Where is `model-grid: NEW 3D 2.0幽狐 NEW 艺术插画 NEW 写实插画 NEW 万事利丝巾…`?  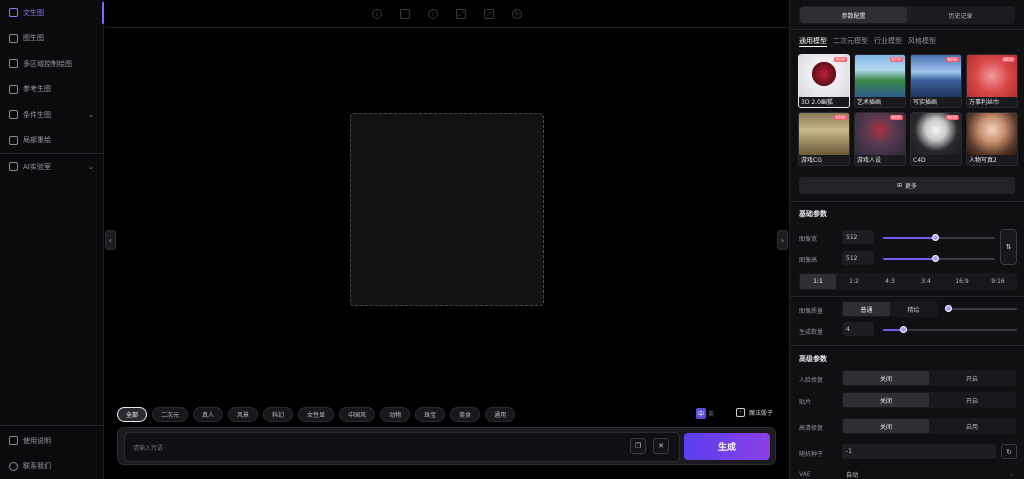 model-grid: NEW 3D 2.0幽狐 NEW 艺术插画 NEW 写实插画 NEW 万事利丝巾… is located at coordinates (908, 110).